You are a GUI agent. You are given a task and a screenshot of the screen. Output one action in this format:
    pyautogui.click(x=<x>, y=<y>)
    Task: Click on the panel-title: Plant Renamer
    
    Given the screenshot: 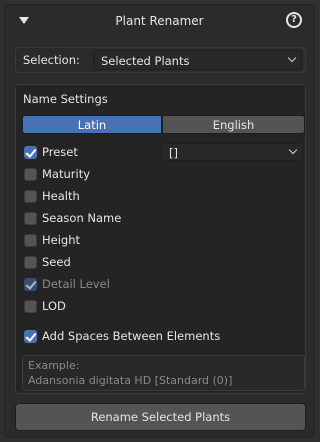 What is the action you would take?
    pyautogui.click(x=159, y=21)
    